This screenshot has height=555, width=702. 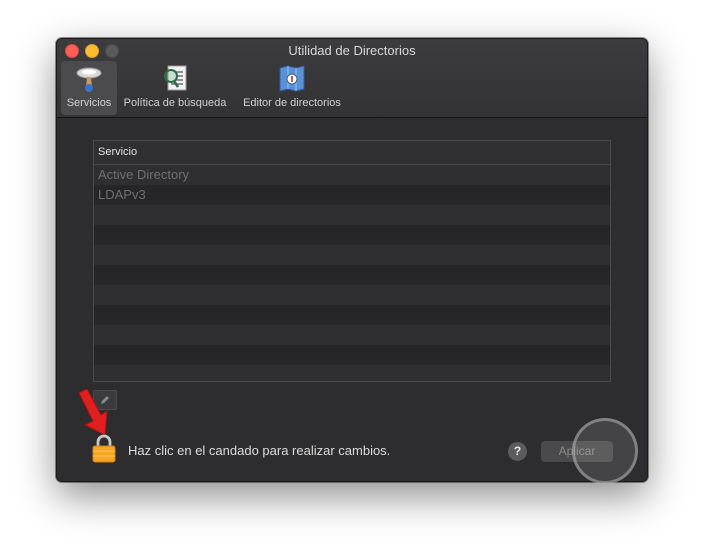 I want to click on column-header-service: Servicio, so click(x=352, y=153).